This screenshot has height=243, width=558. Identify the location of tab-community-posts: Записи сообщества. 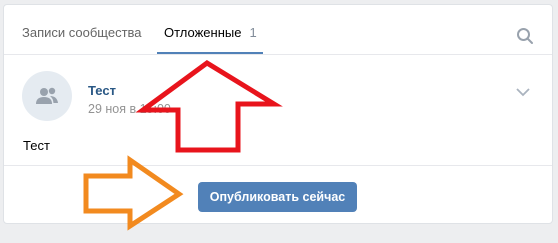
(82, 29).